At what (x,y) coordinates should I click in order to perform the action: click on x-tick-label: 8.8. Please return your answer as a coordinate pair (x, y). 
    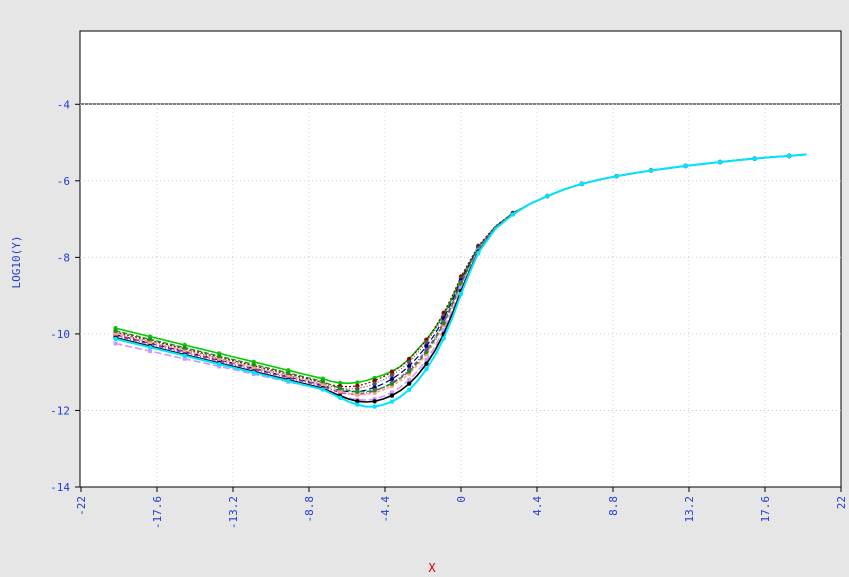
    Looking at the image, I should click on (613, 506).